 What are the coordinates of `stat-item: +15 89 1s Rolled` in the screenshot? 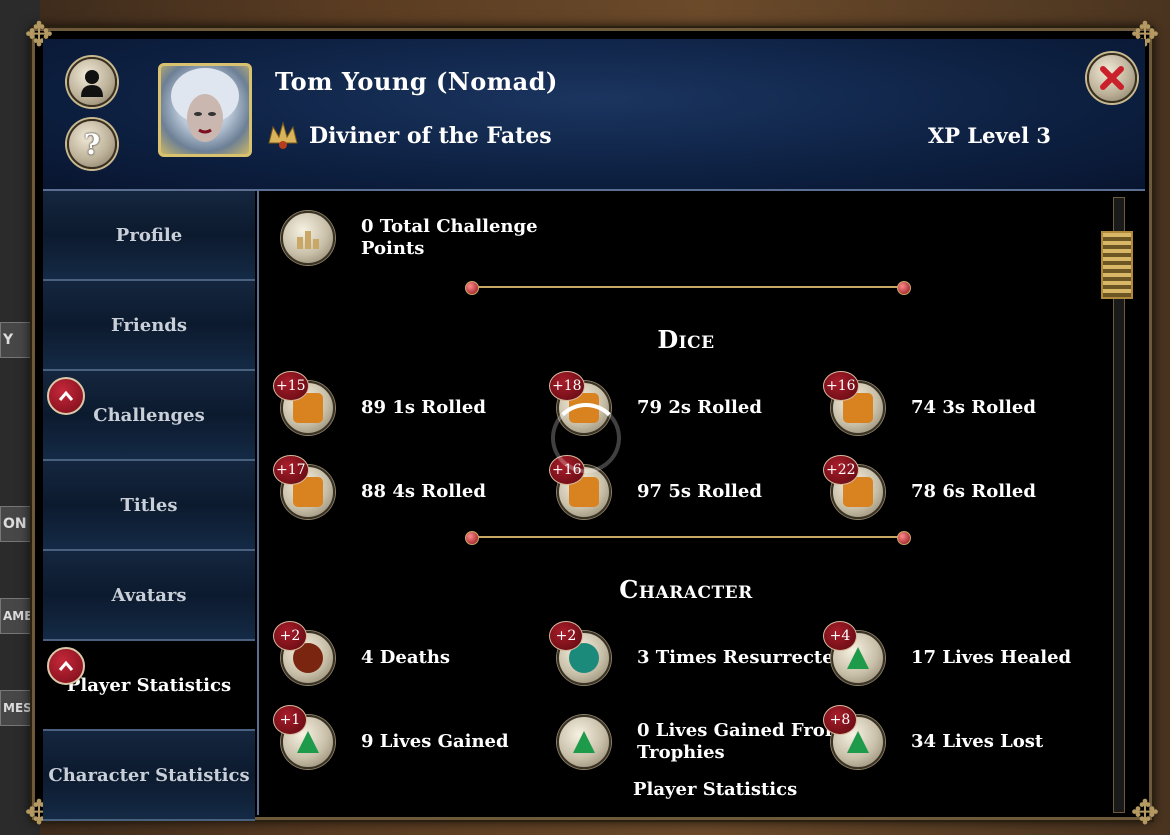 It's located at (379, 403).